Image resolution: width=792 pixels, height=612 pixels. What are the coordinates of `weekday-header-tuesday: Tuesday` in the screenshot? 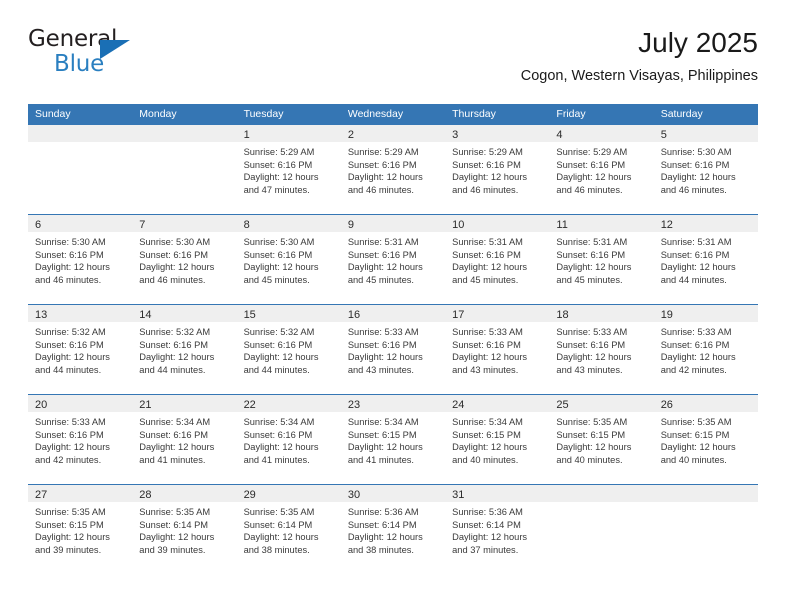 It's located at (263, 114).